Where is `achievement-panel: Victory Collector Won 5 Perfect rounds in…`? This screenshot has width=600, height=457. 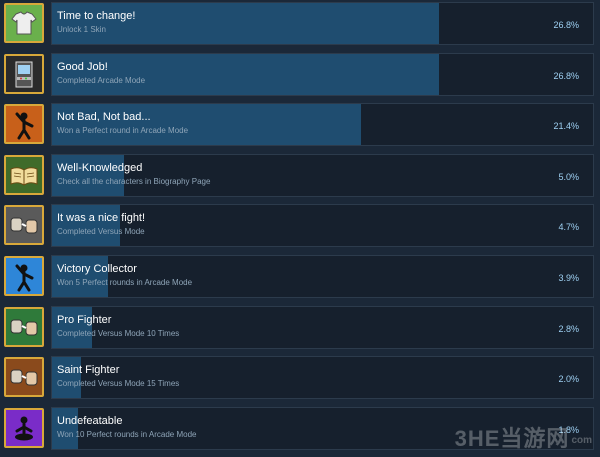 achievement-panel: Victory Collector Won 5 Perfect rounds in… is located at coordinates (322, 276).